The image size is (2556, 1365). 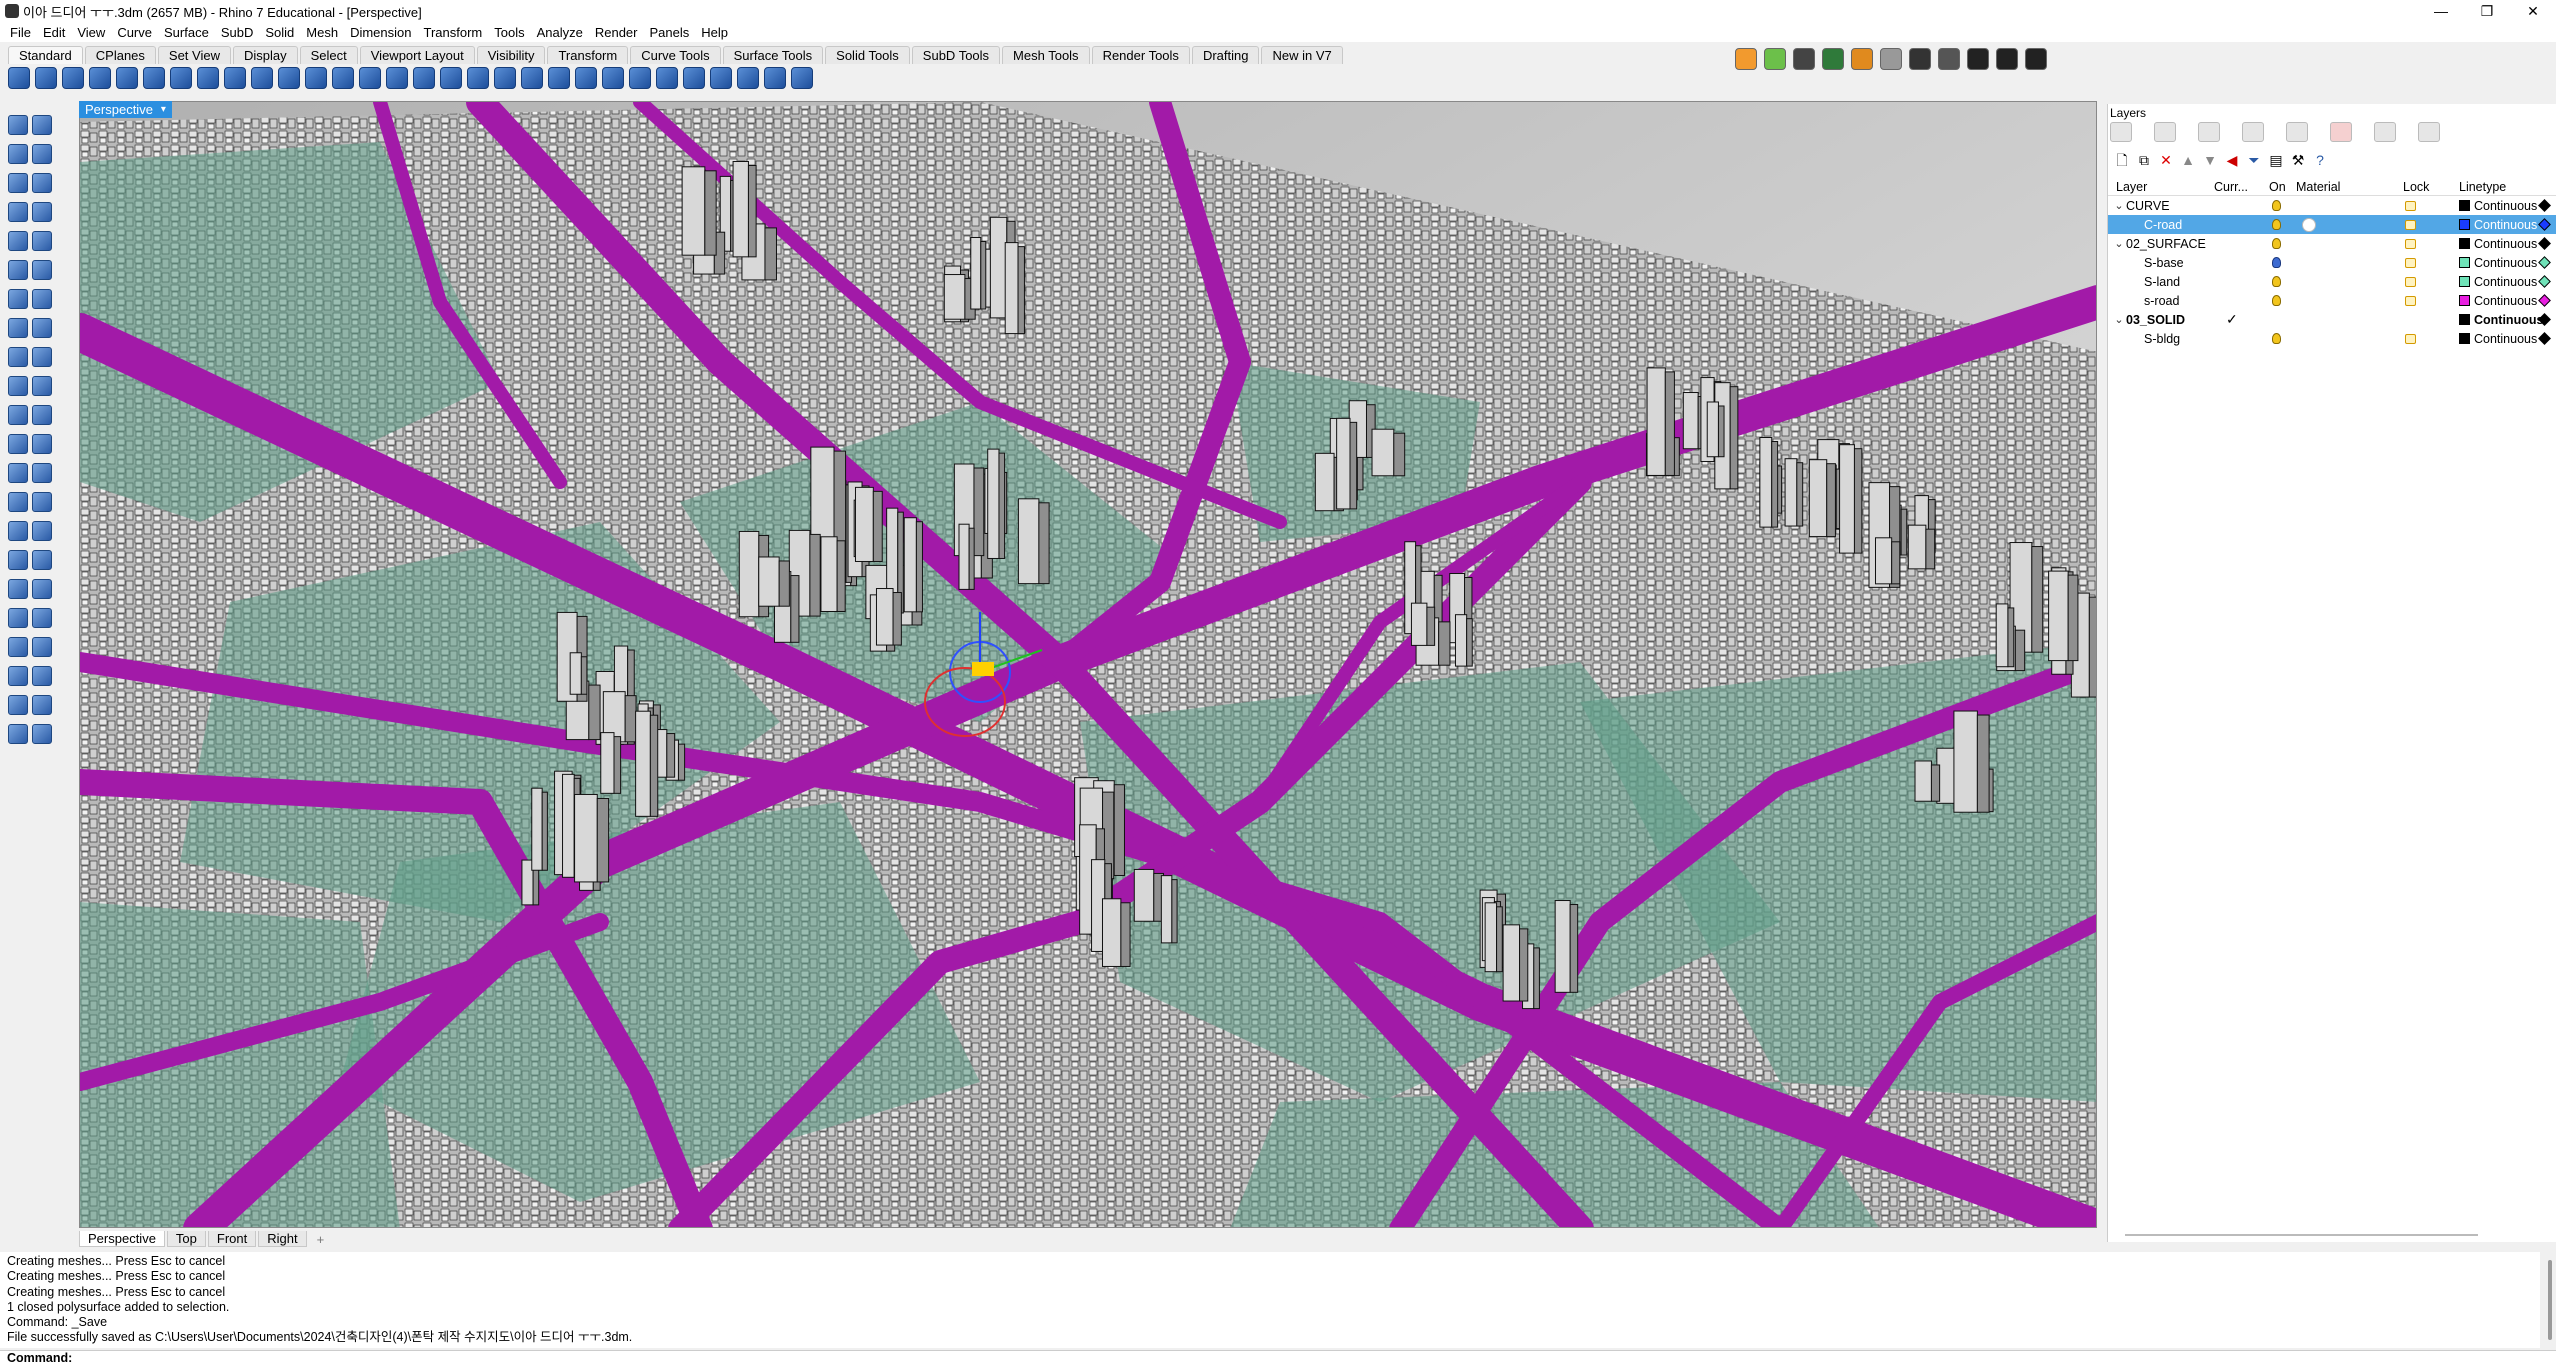 What do you see at coordinates (1046, 55) in the screenshot?
I see `tab-mesh-tools: Mesh Tools` at bounding box center [1046, 55].